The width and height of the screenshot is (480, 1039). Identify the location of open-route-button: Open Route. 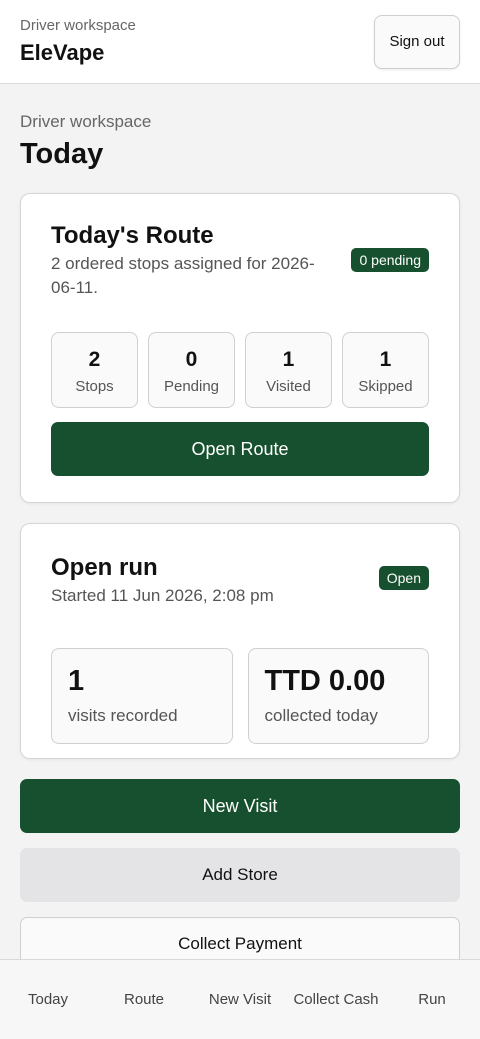
(240, 449).